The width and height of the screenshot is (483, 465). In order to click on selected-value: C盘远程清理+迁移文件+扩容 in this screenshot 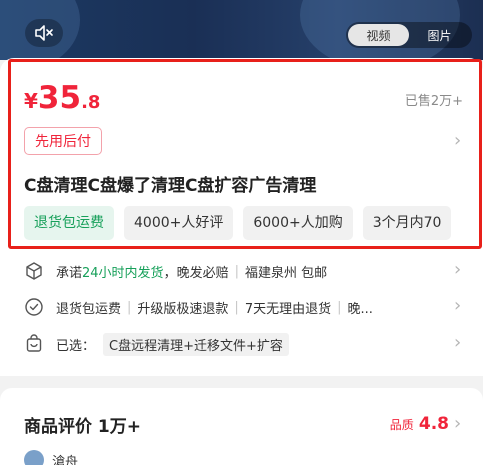, I will do `click(196, 344)`.